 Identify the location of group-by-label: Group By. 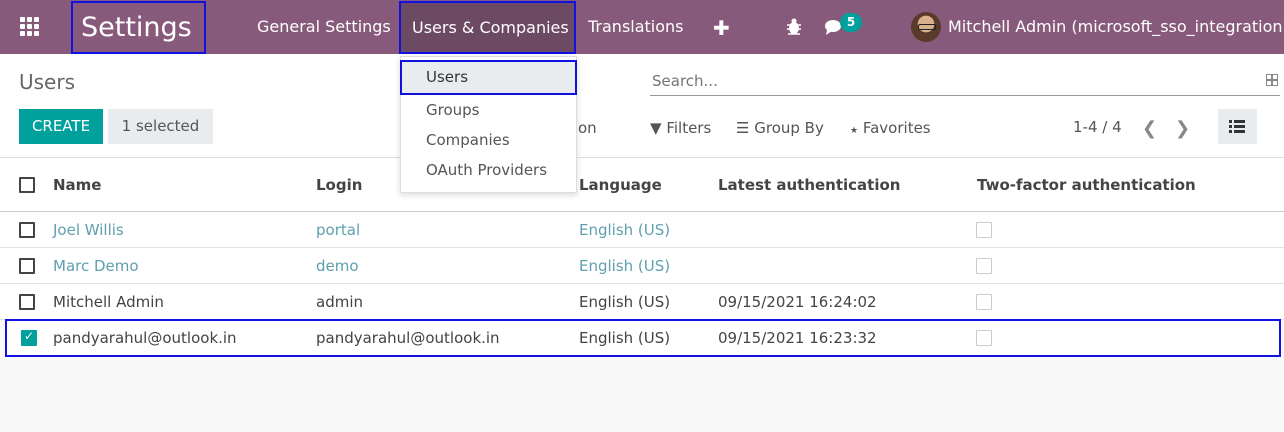
(789, 128).